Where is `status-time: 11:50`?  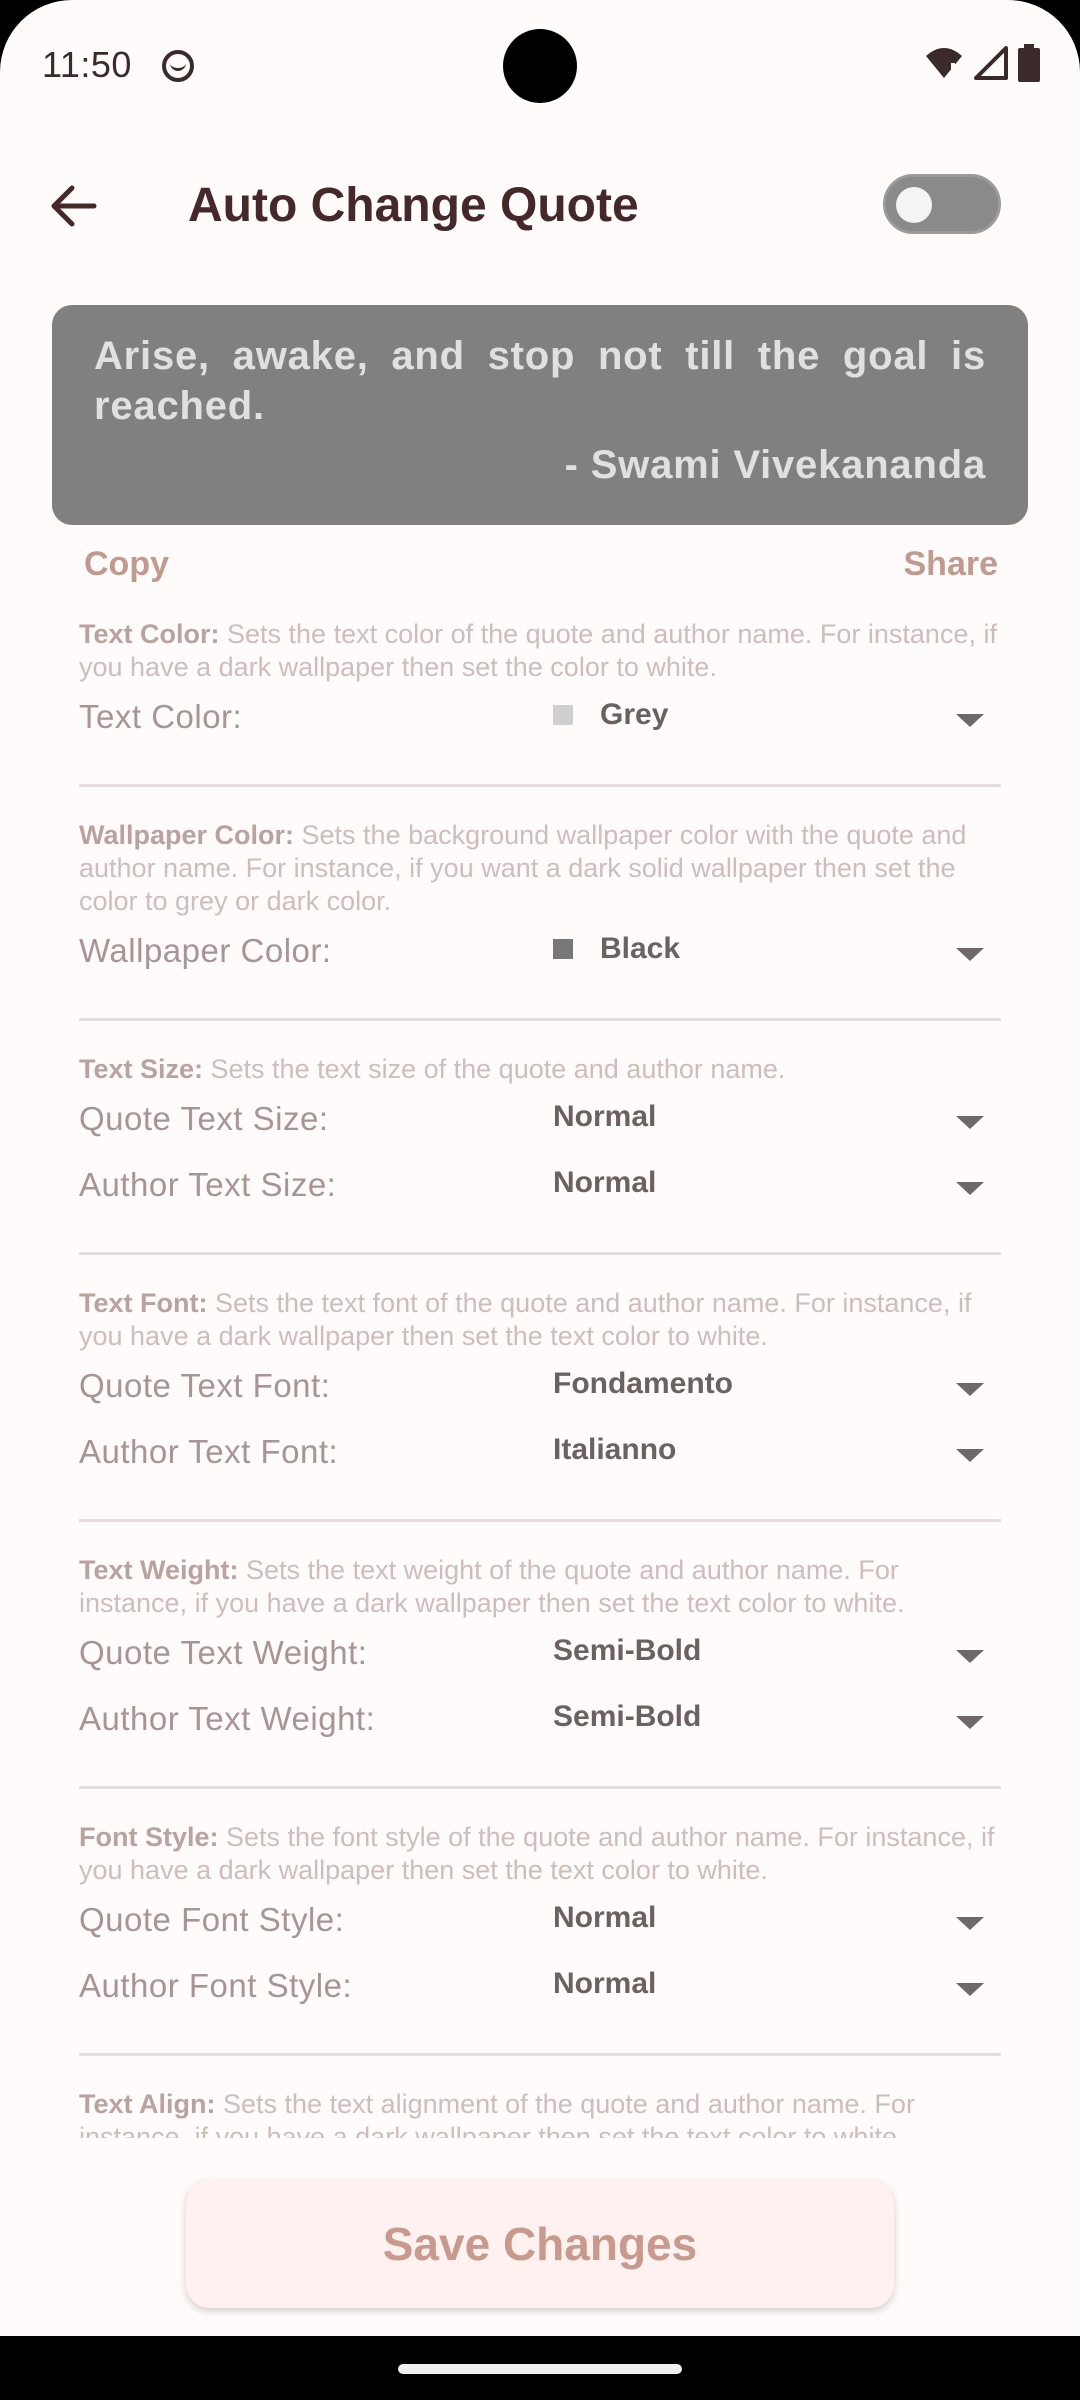 status-time: 11:50 is located at coordinates (87, 64).